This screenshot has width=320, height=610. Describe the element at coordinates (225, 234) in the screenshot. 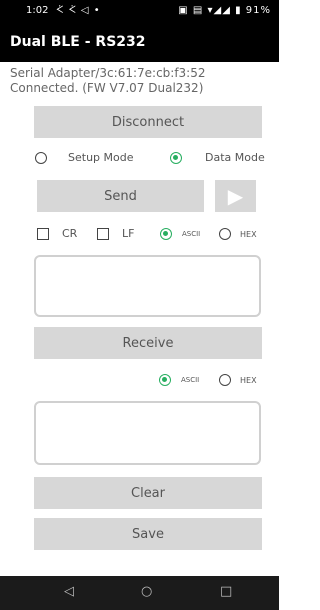

I see `send-hex-radio` at that location.